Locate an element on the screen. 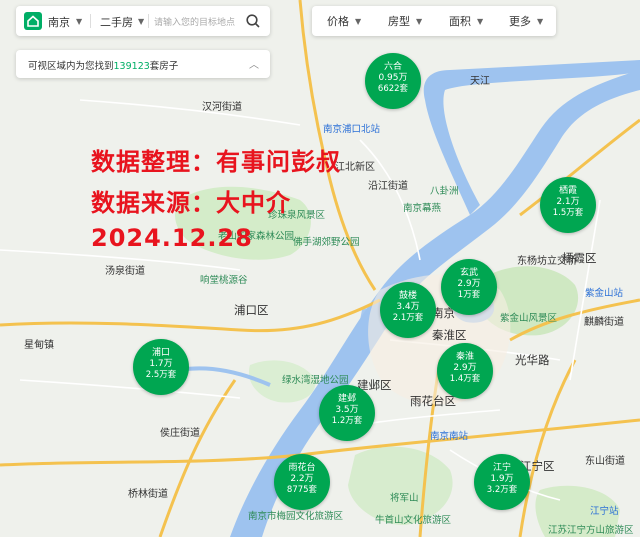  result-count: 139123 is located at coordinates (131, 66).